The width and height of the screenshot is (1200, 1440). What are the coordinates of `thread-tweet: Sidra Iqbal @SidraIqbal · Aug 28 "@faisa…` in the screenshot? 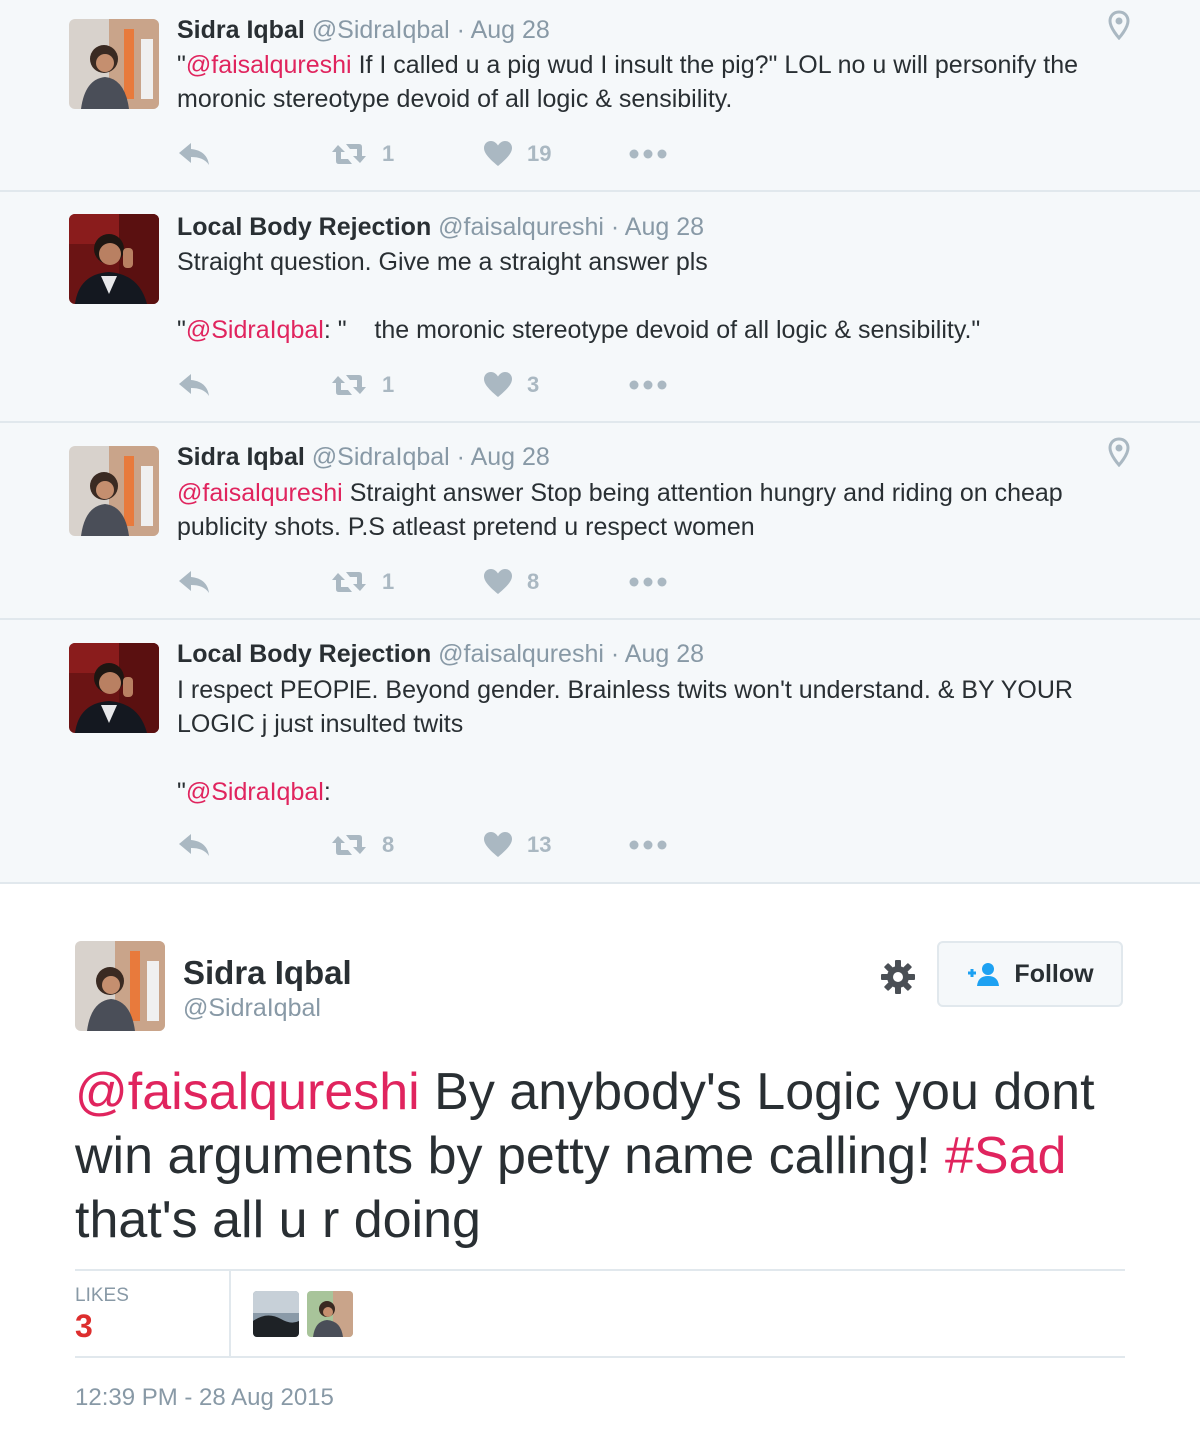 It's located at (600, 96).